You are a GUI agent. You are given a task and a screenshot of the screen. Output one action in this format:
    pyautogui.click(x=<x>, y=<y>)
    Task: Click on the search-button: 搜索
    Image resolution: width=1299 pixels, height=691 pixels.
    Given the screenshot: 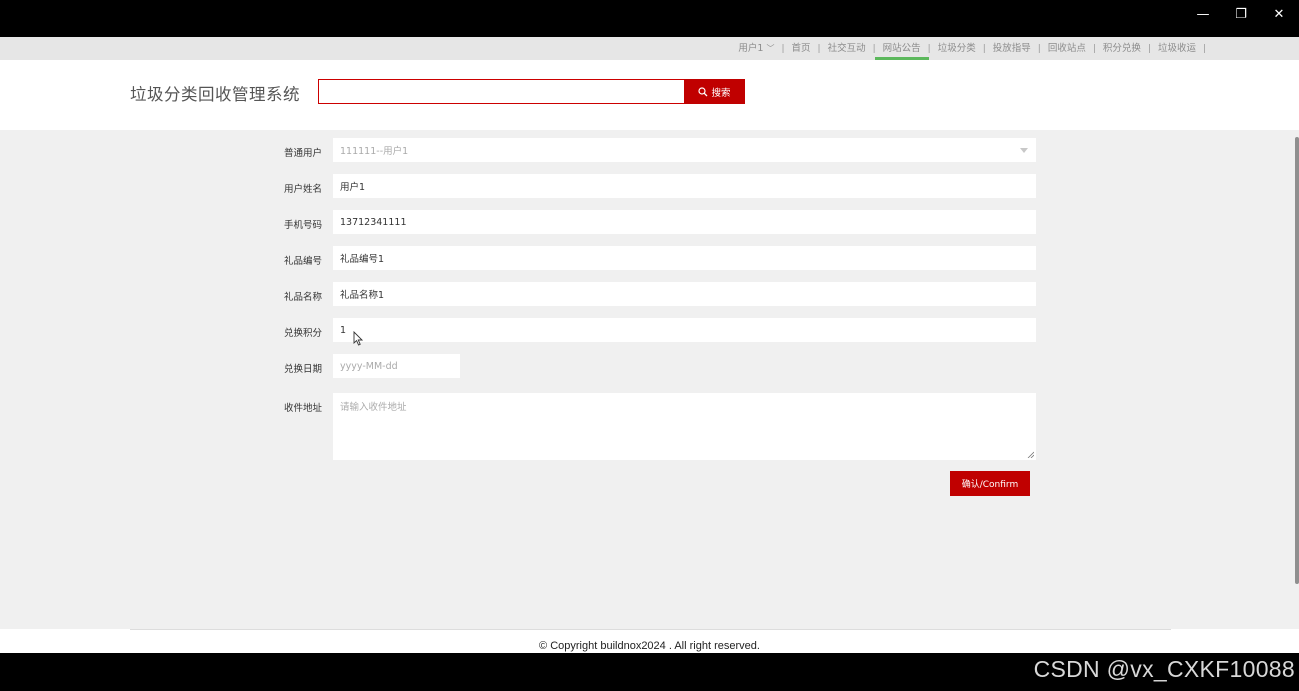 What is the action you would take?
    pyautogui.click(x=714, y=91)
    